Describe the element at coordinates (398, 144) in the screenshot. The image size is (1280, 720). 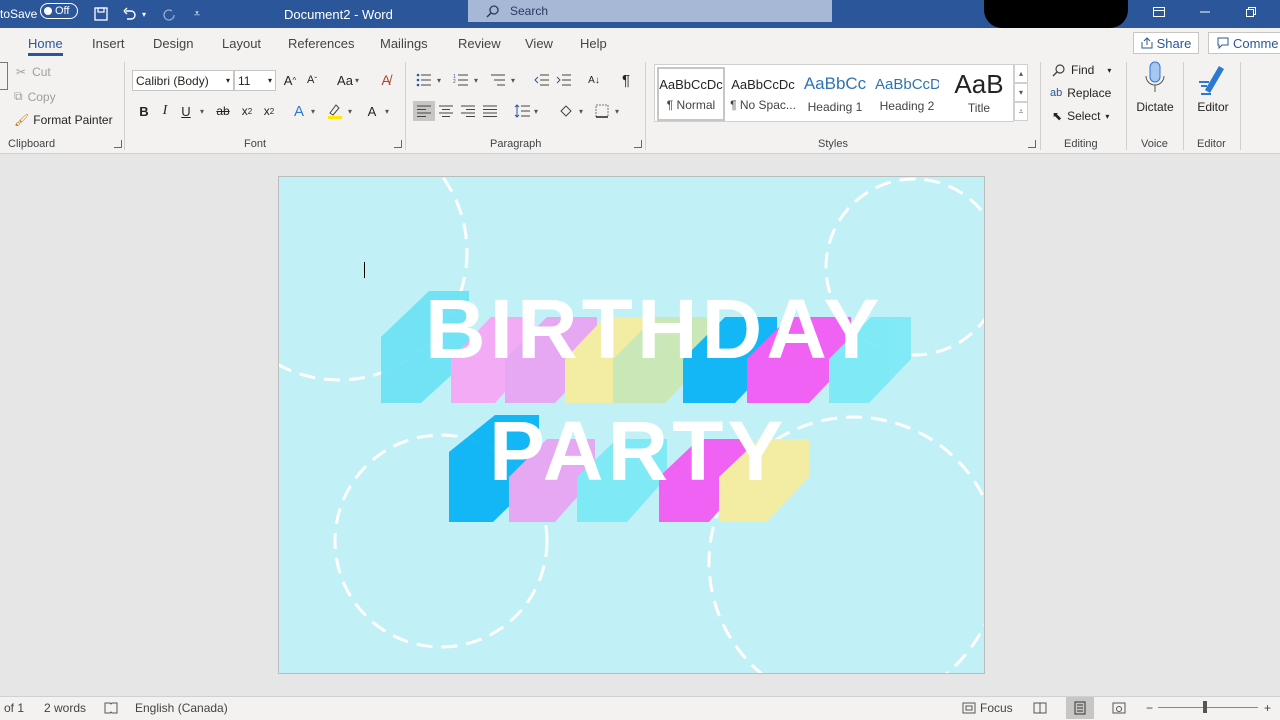
I see `font-launcher-icon` at that location.